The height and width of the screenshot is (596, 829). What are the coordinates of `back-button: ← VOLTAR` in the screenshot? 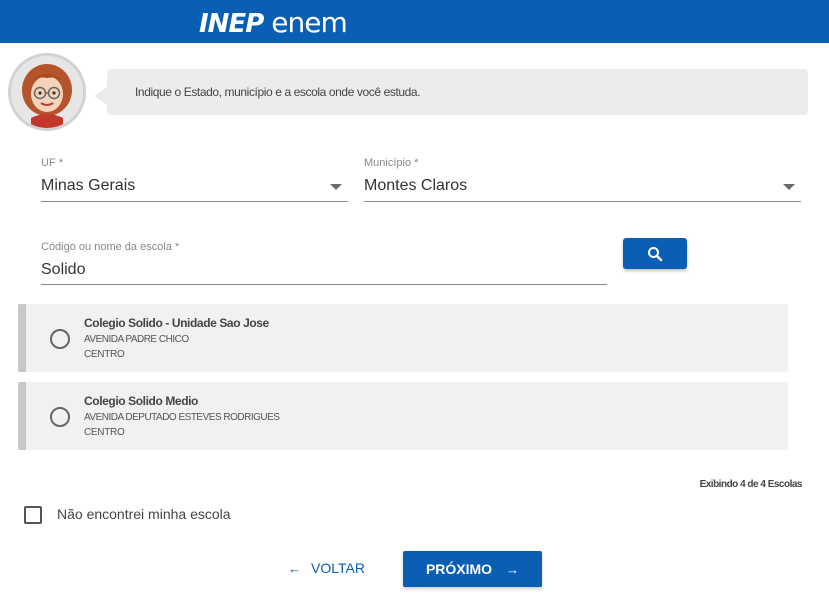 It's located at (326, 568).